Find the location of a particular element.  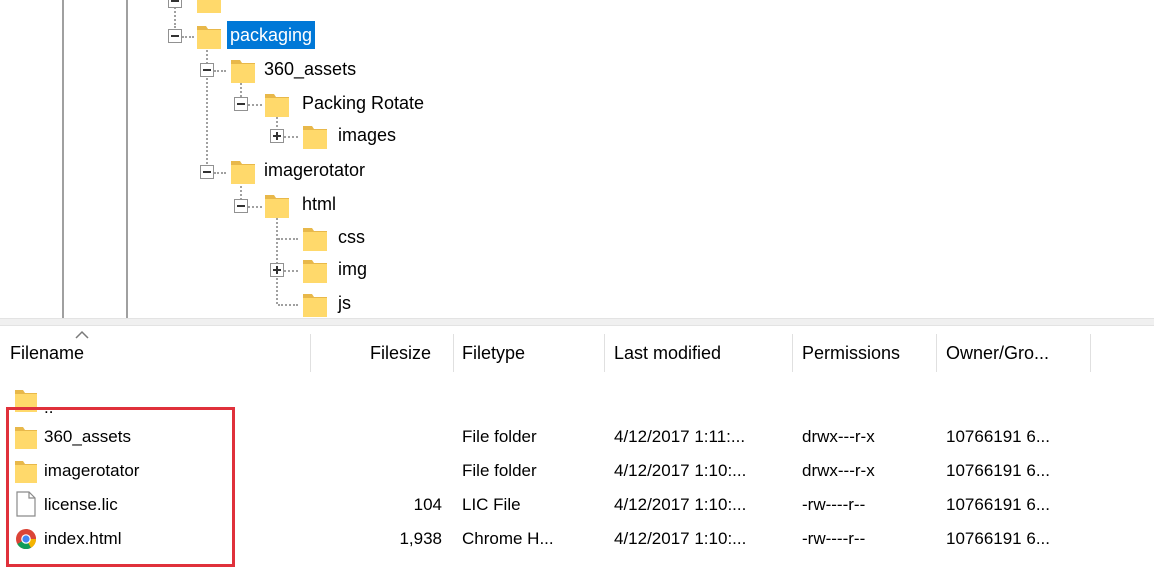

filetype-cell: LIC File is located at coordinates (491, 504).